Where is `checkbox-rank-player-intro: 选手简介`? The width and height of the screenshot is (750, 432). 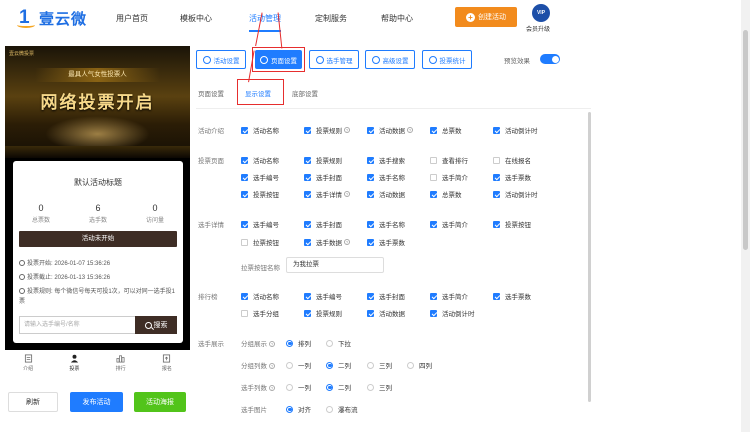 checkbox-rank-player-intro: 选手简介 is located at coordinates (449, 296).